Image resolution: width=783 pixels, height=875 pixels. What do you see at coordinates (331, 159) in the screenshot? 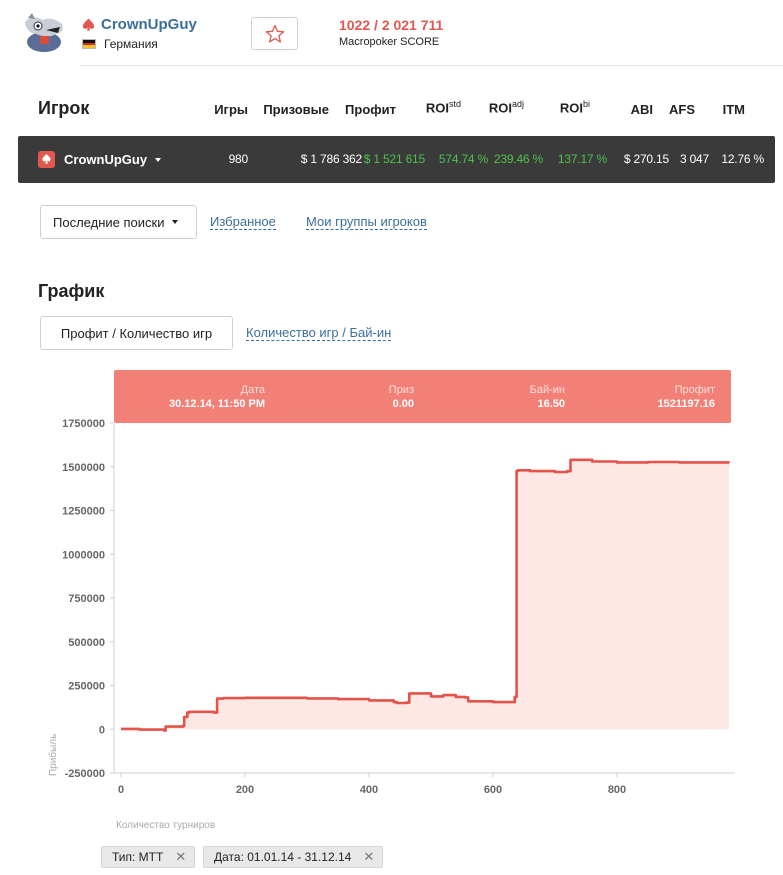
I see `cell-prize: $ 1 786 362` at bounding box center [331, 159].